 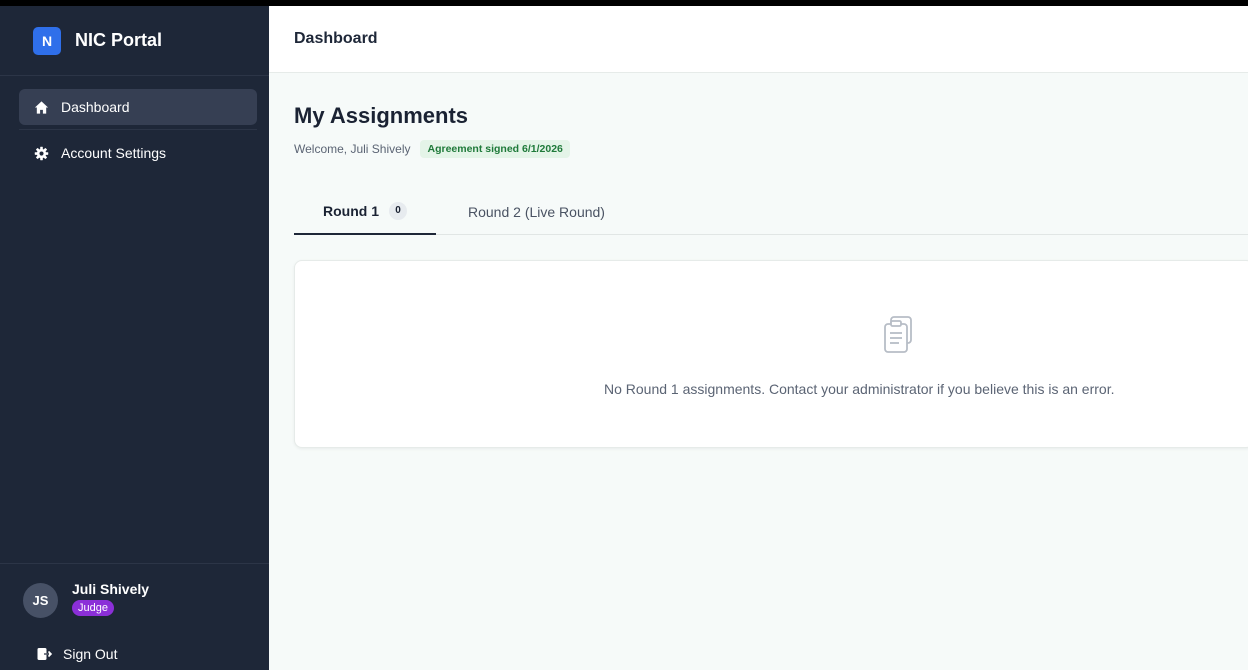 I want to click on nav-divider, so click(x=138, y=129).